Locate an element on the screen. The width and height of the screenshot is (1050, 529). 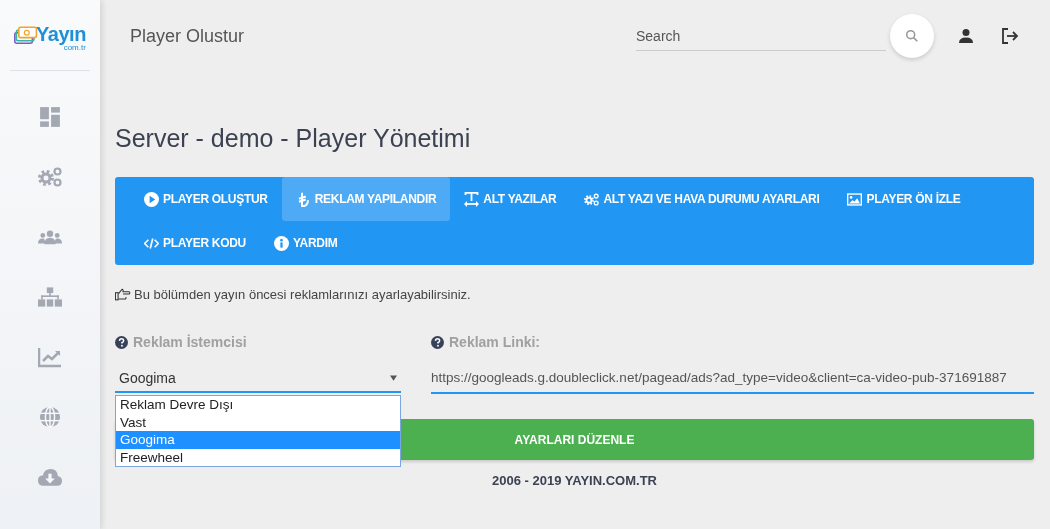
search-button is located at coordinates (912, 36).